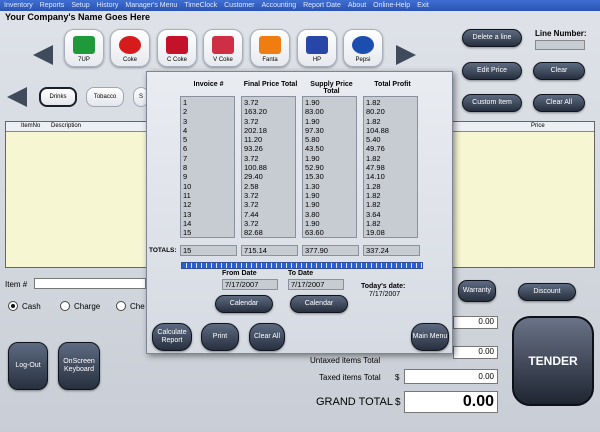  I want to click on menu-history: History, so click(108, 5).